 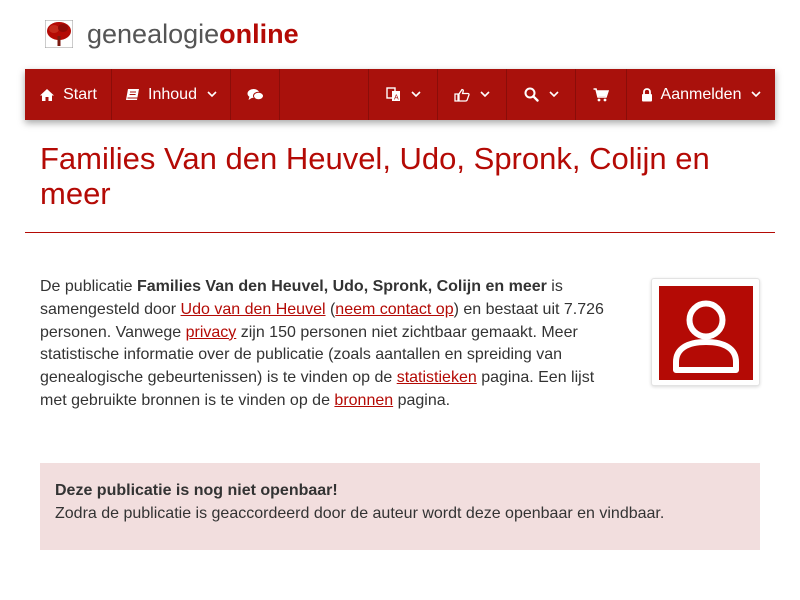 I want to click on avatar-background, so click(x=706, y=333).